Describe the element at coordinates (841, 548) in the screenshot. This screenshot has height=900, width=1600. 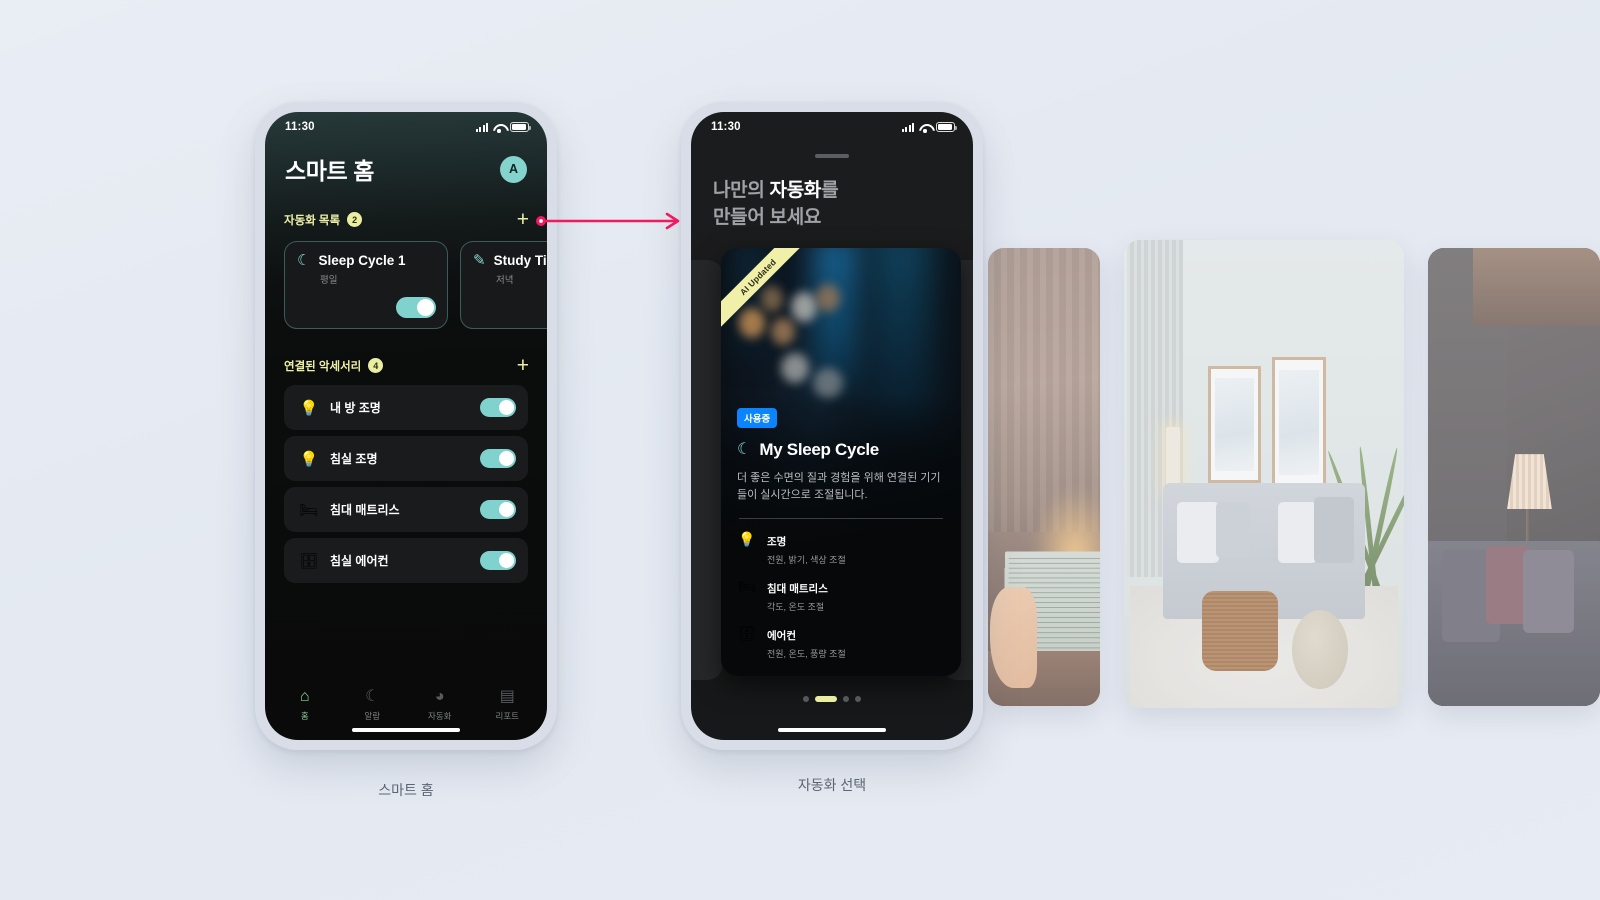
I see `list-item: 💡 조명 전원, 밝기, 색상 조절` at that location.